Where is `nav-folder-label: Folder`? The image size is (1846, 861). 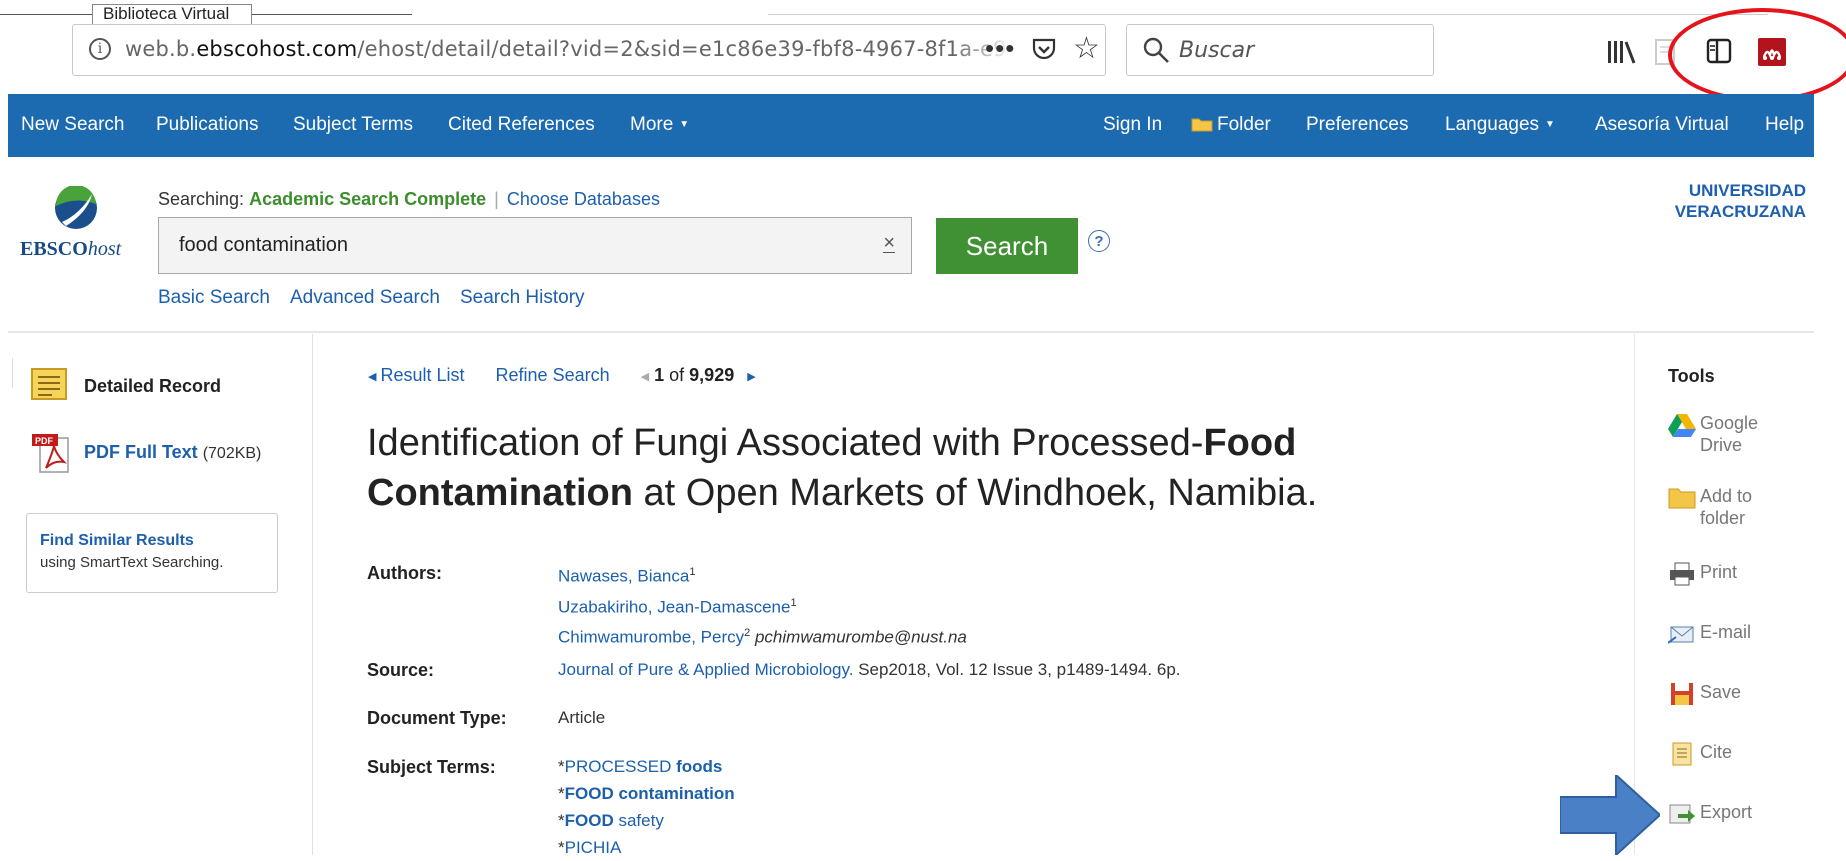
nav-folder-label: Folder is located at coordinates (1244, 124).